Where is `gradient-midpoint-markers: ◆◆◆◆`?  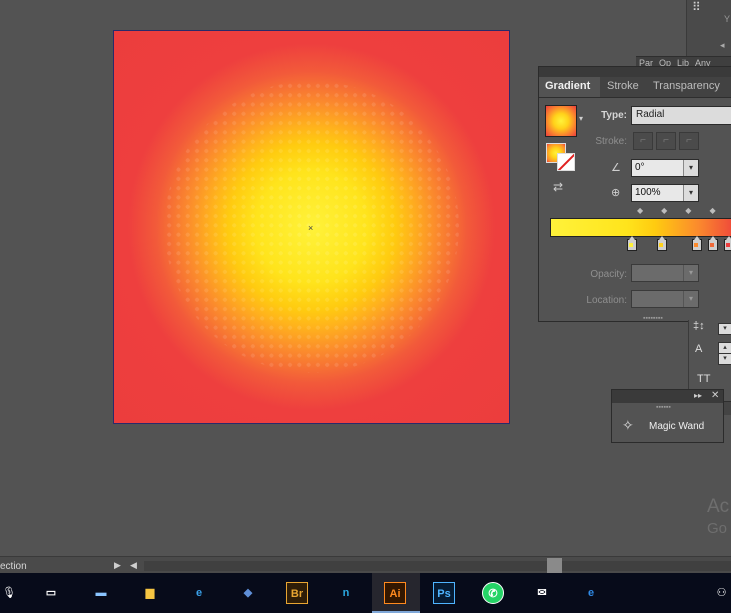
gradient-midpoint-markers: ◆◆◆◆ is located at coordinates (684, 210).